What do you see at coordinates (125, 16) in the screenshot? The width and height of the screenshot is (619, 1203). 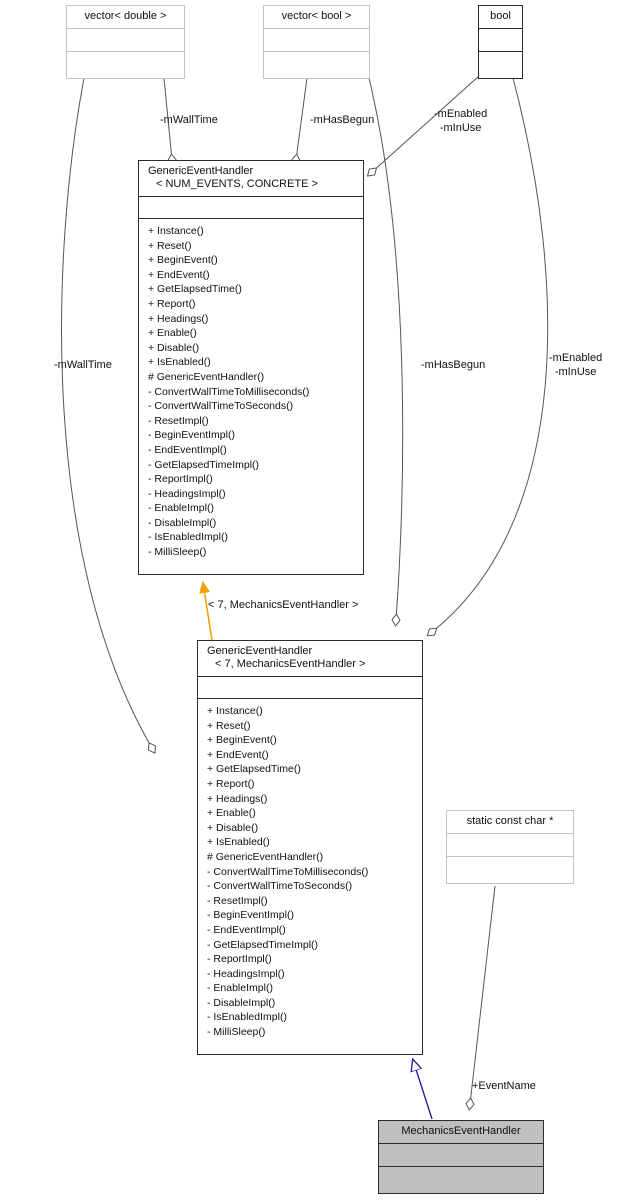 I see `class-title-vector-double: vector< double >` at bounding box center [125, 16].